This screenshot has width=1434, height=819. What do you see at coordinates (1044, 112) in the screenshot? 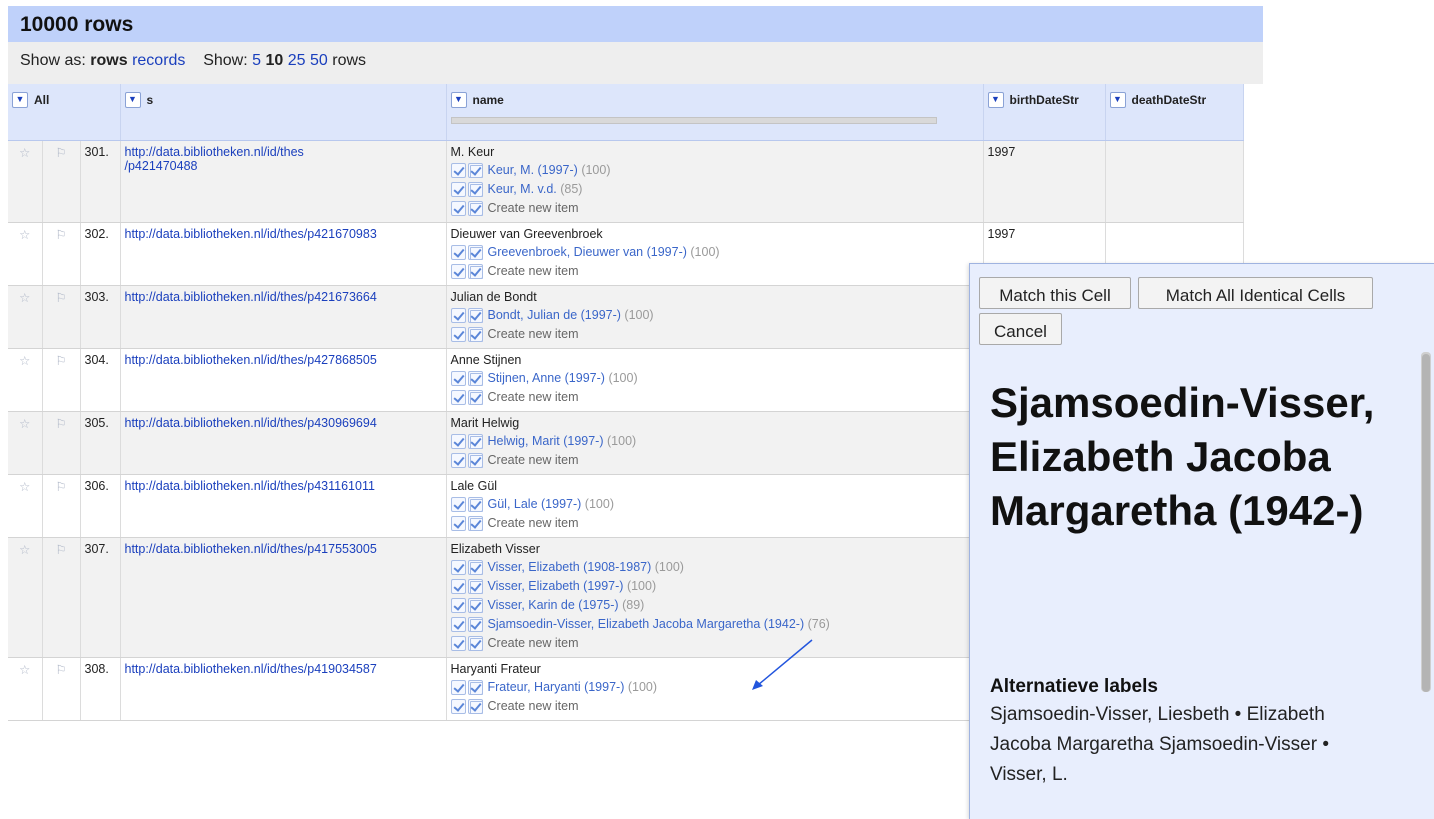
I see `column-header-birthdatestr: ▼ birthDateStr` at bounding box center [1044, 112].